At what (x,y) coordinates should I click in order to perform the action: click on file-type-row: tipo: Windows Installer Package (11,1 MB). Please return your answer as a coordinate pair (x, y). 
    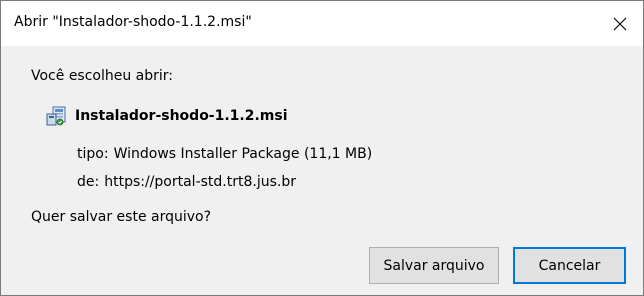
    Looking at the image, I should click on (224, 154).